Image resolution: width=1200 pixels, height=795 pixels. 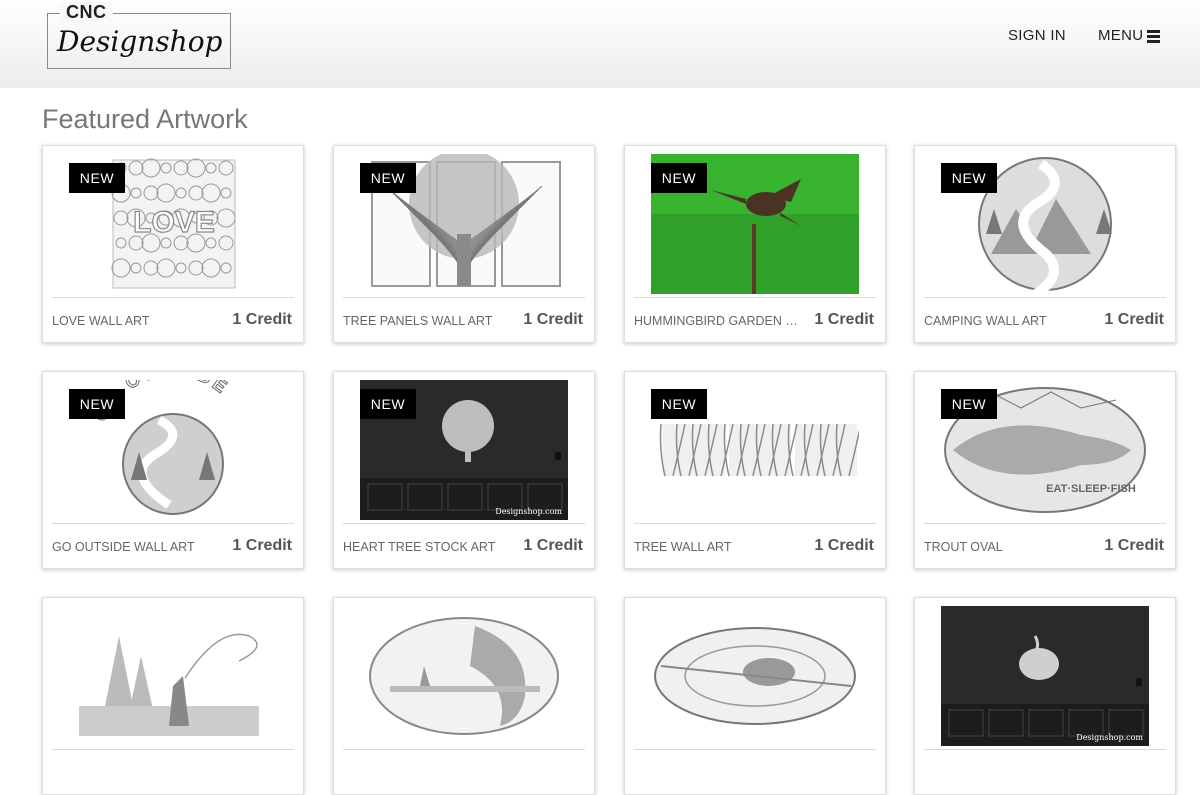 I want to click on product-card: NEW TREE PANELS WALL ART 1 Credit, so click(x=464, y=244).